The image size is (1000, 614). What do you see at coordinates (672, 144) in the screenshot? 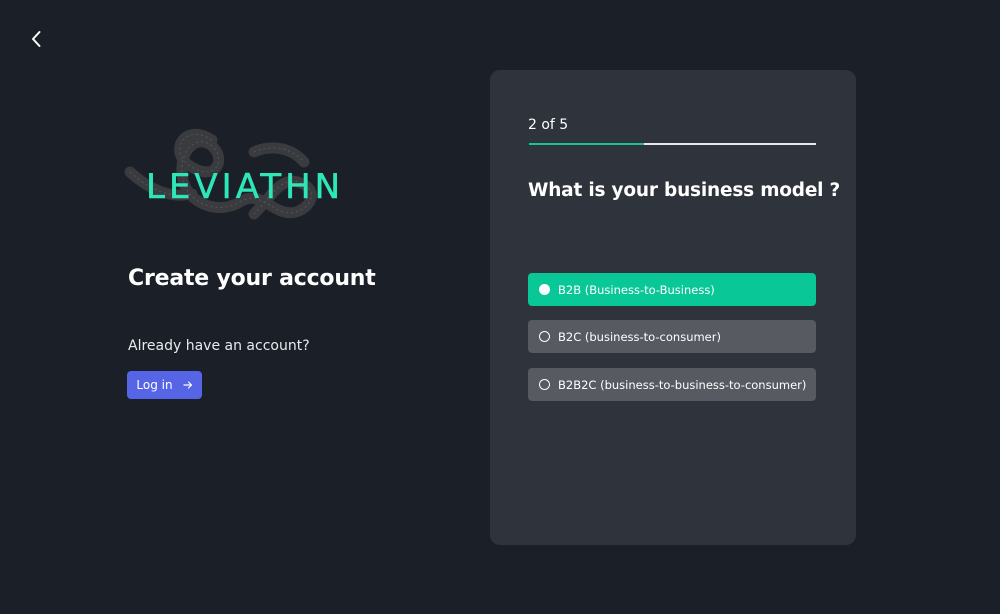
I see `progress-bar` at bounding box center [672, 144].